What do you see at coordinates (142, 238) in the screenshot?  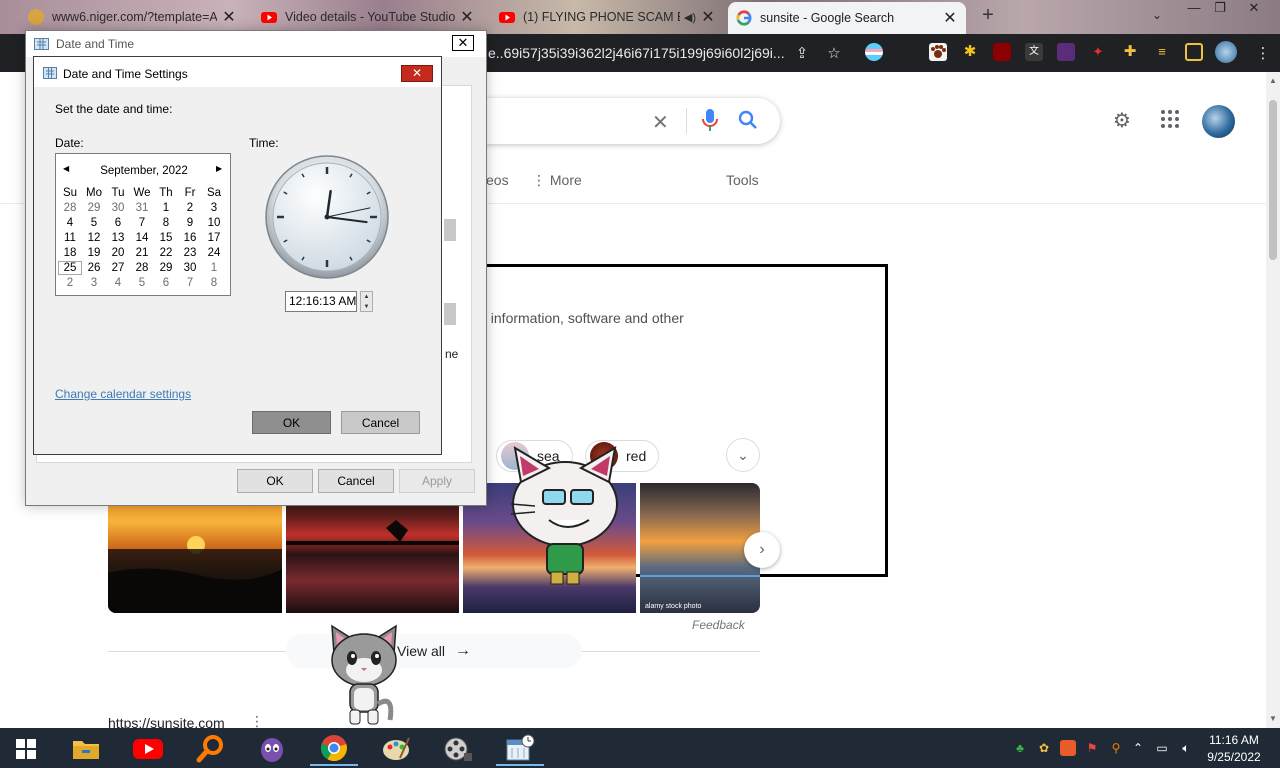 I see `calendar-day: 14` at bounding box center [142, 238].